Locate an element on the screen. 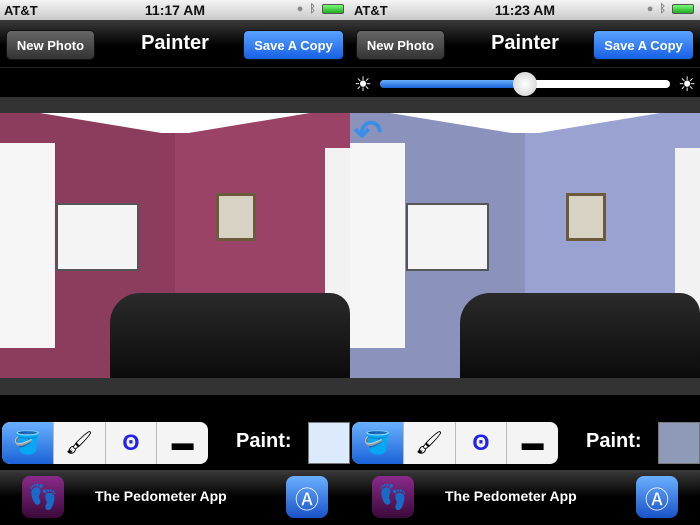  brightness-slider: ☀ ☀ is located at coordinates (525, 83).